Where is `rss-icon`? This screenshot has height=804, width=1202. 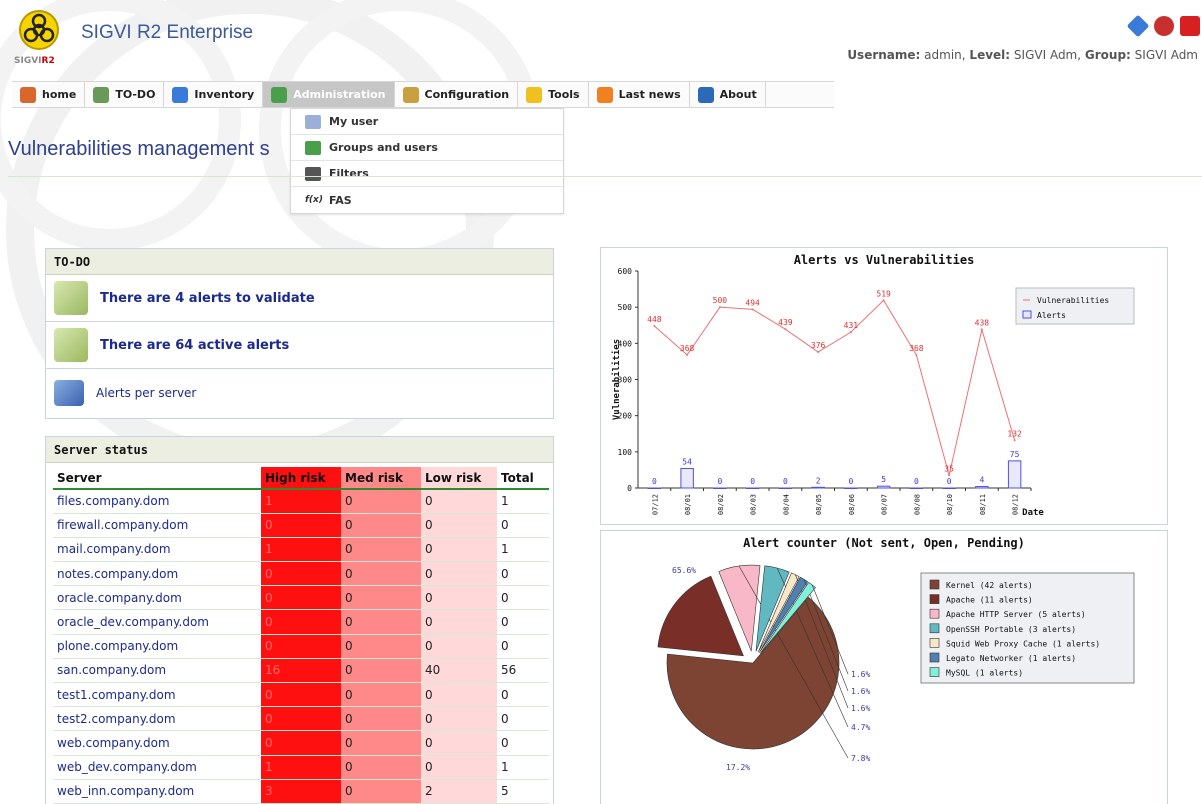 rss-icon is located at coordinates (604, 94).